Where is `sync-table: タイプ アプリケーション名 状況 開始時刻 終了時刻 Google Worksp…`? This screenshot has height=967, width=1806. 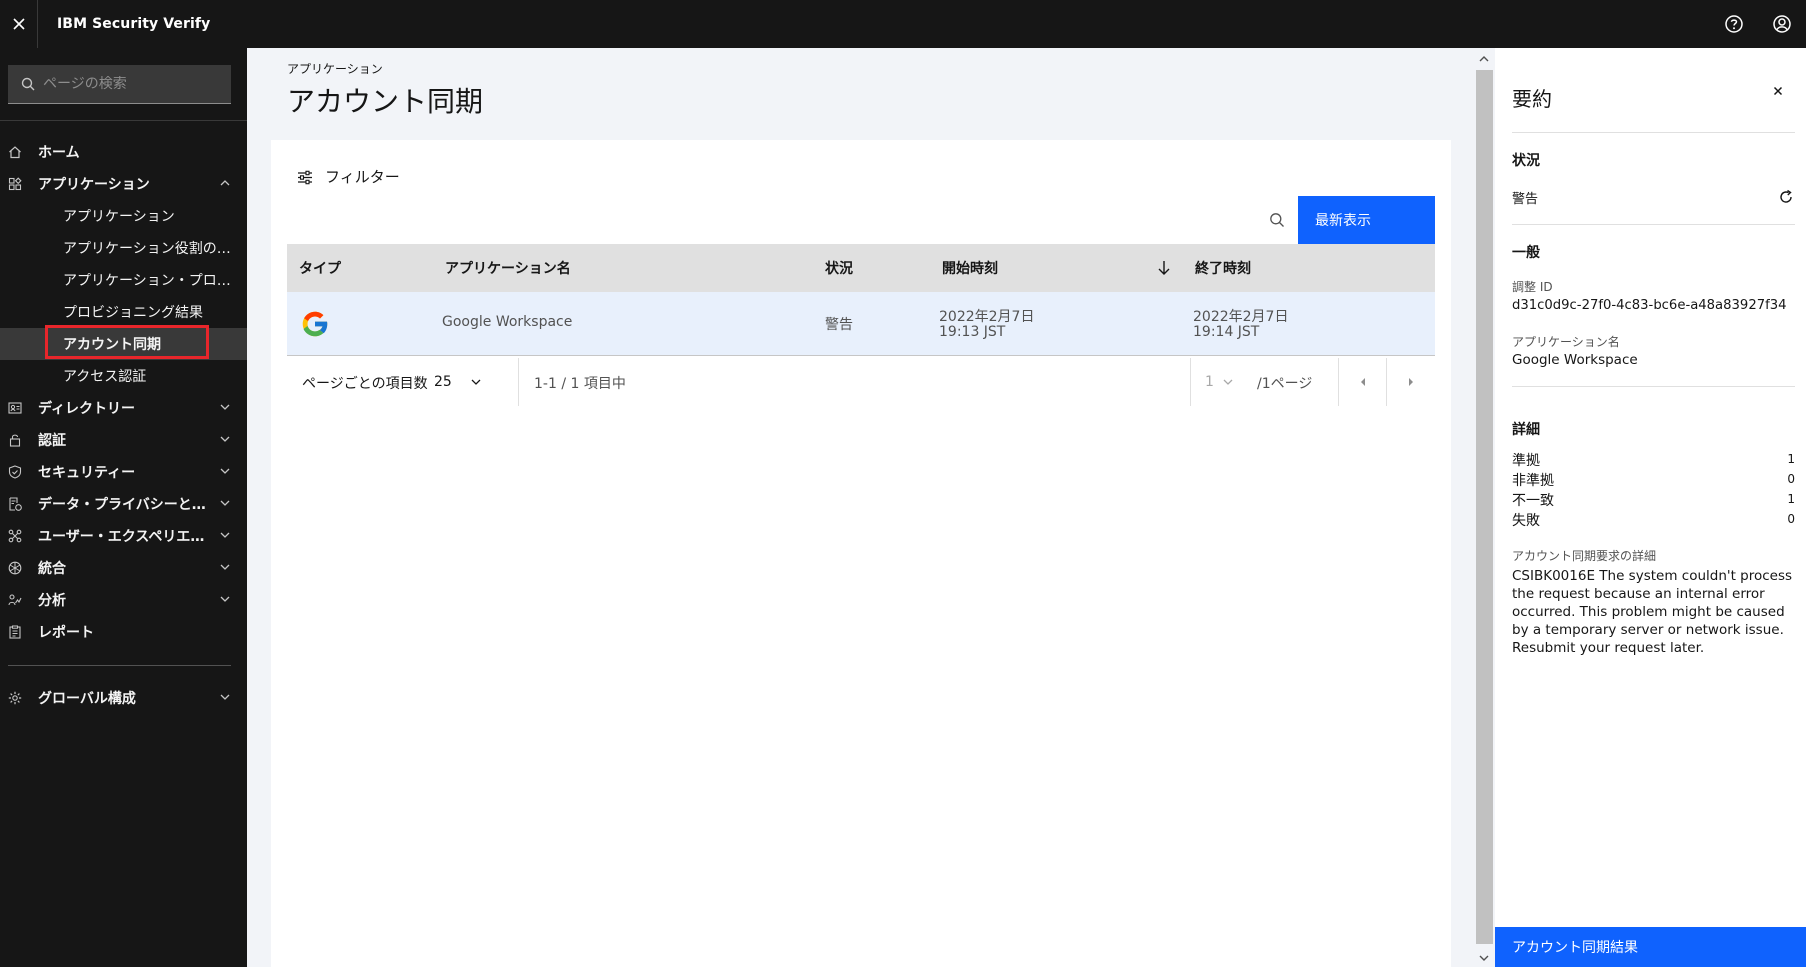 sync-table: タイプ アプリケーション名 状況 開始時刻 終了時刻 Google Worksp… is located at coordinates (861, 300).